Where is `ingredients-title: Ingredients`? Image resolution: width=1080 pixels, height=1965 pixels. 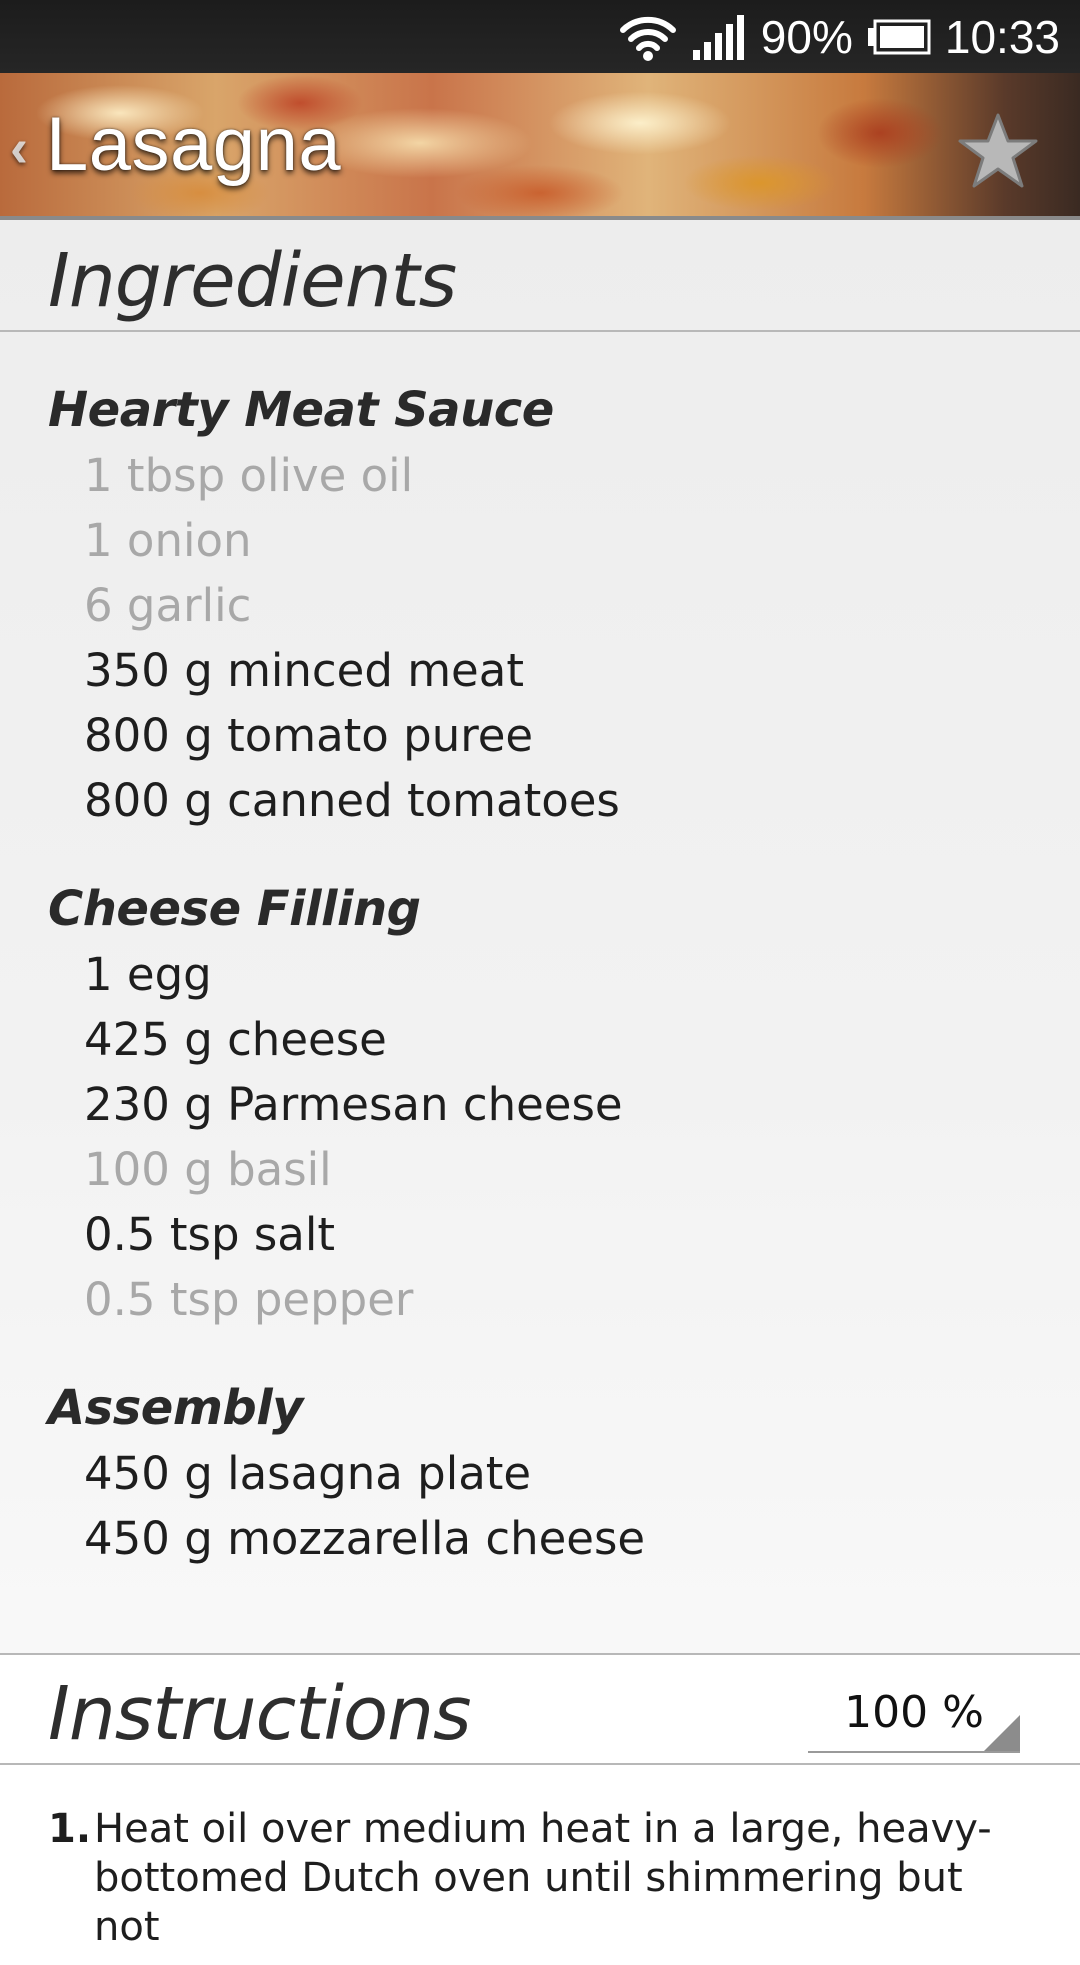 ingredients-title: Ingredients is located at coordinates (252, 281).